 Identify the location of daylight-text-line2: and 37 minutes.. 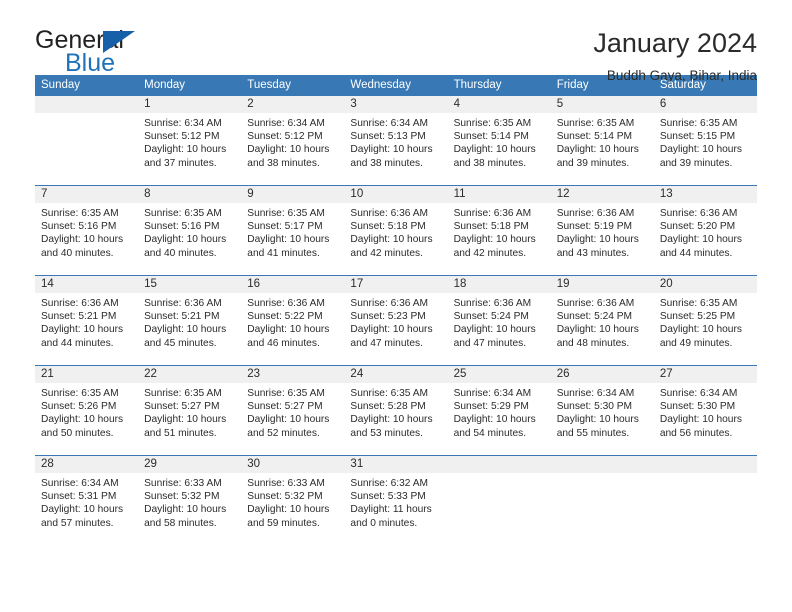
(180, 163).